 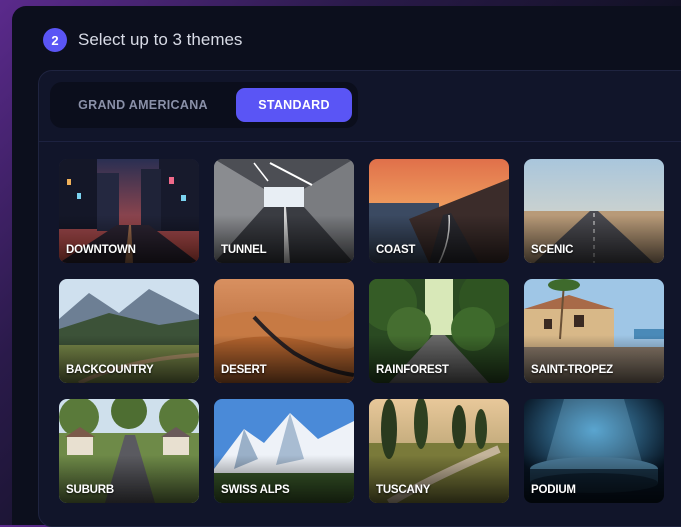 I want to click on step-title: Select up to 3 themes, so click(x=160, y=39).